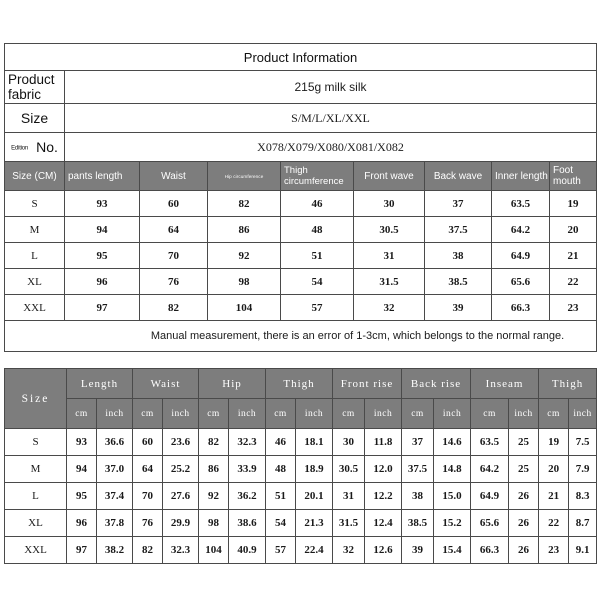 Image resolution: width=600 pixels, height=600 pixels. Describe the element at coordinates (520, 281) in the screenshot. I see `cell-inner-length: 65.6` at that location.